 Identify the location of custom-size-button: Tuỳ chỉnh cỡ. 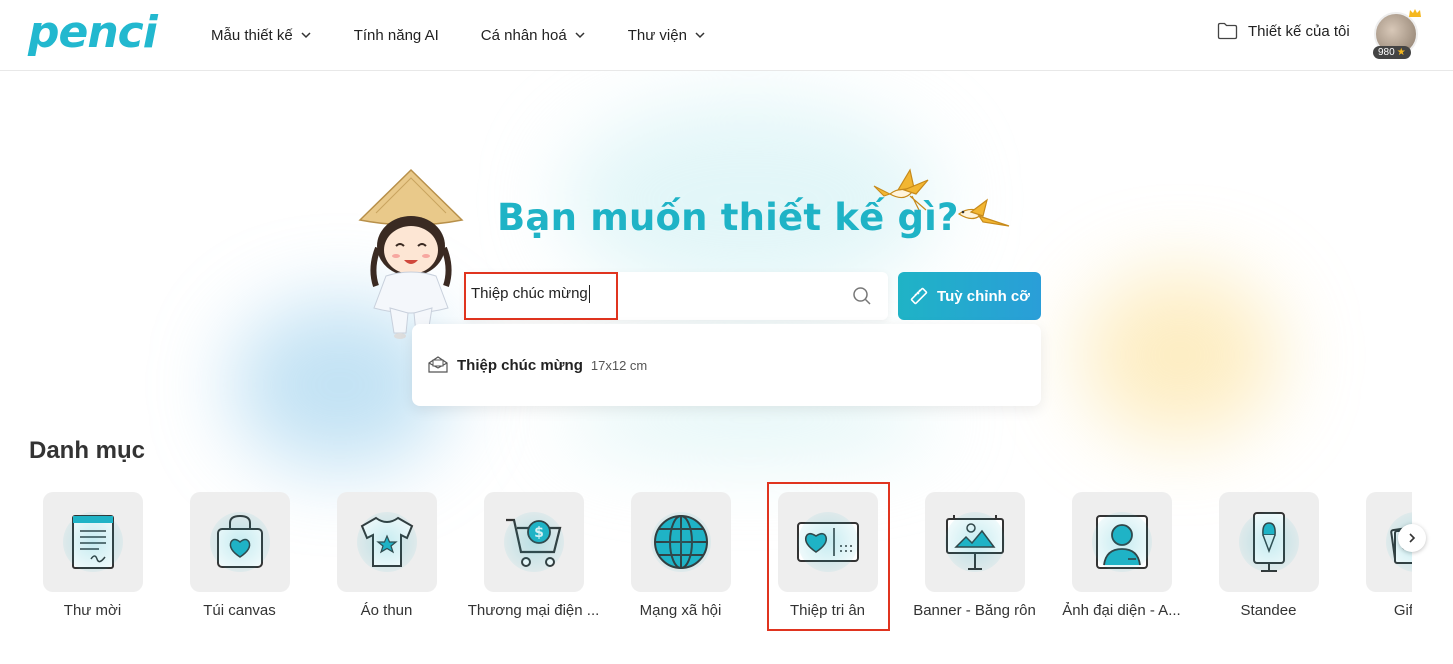
(969, 296).